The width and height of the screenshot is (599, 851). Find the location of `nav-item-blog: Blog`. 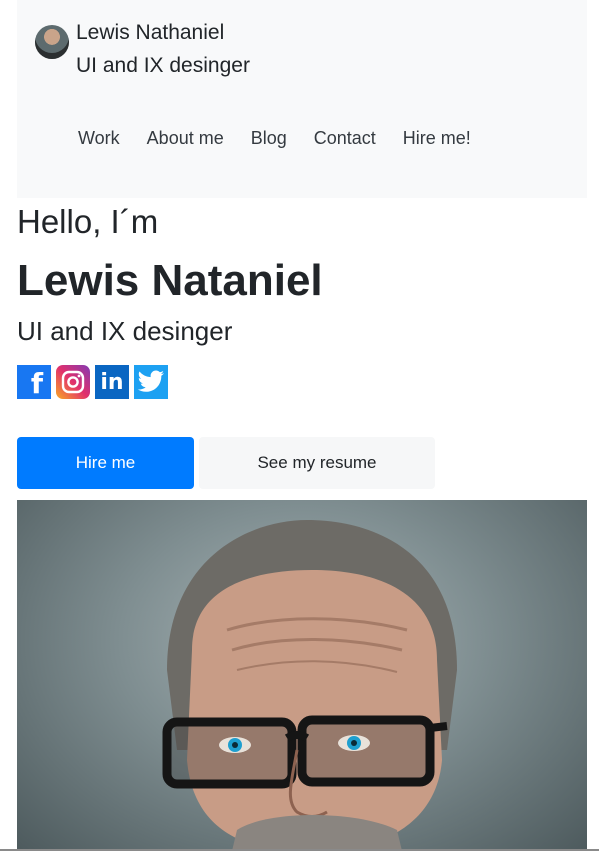

nav-item-blog: Blog is located at coordinates (269, 138).